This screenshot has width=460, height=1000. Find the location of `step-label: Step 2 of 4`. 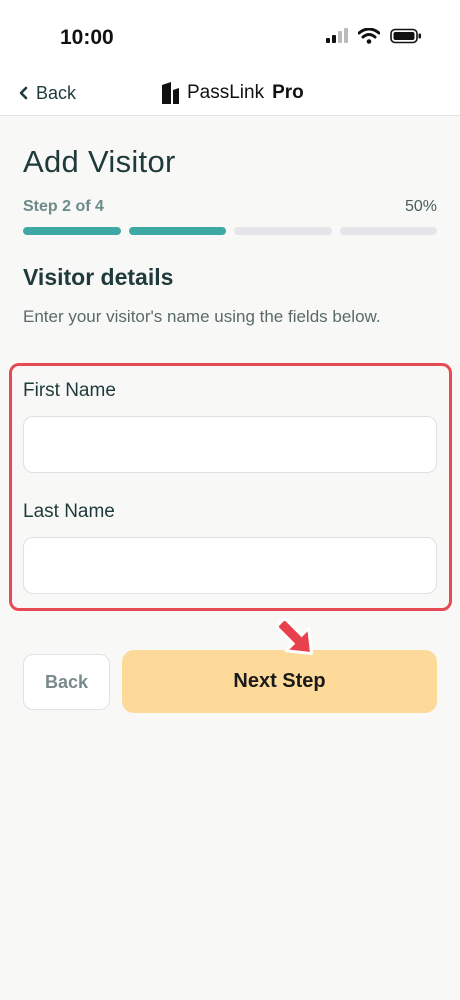

step-label: Step 2 of 4 is located at coordinates (63, 206).